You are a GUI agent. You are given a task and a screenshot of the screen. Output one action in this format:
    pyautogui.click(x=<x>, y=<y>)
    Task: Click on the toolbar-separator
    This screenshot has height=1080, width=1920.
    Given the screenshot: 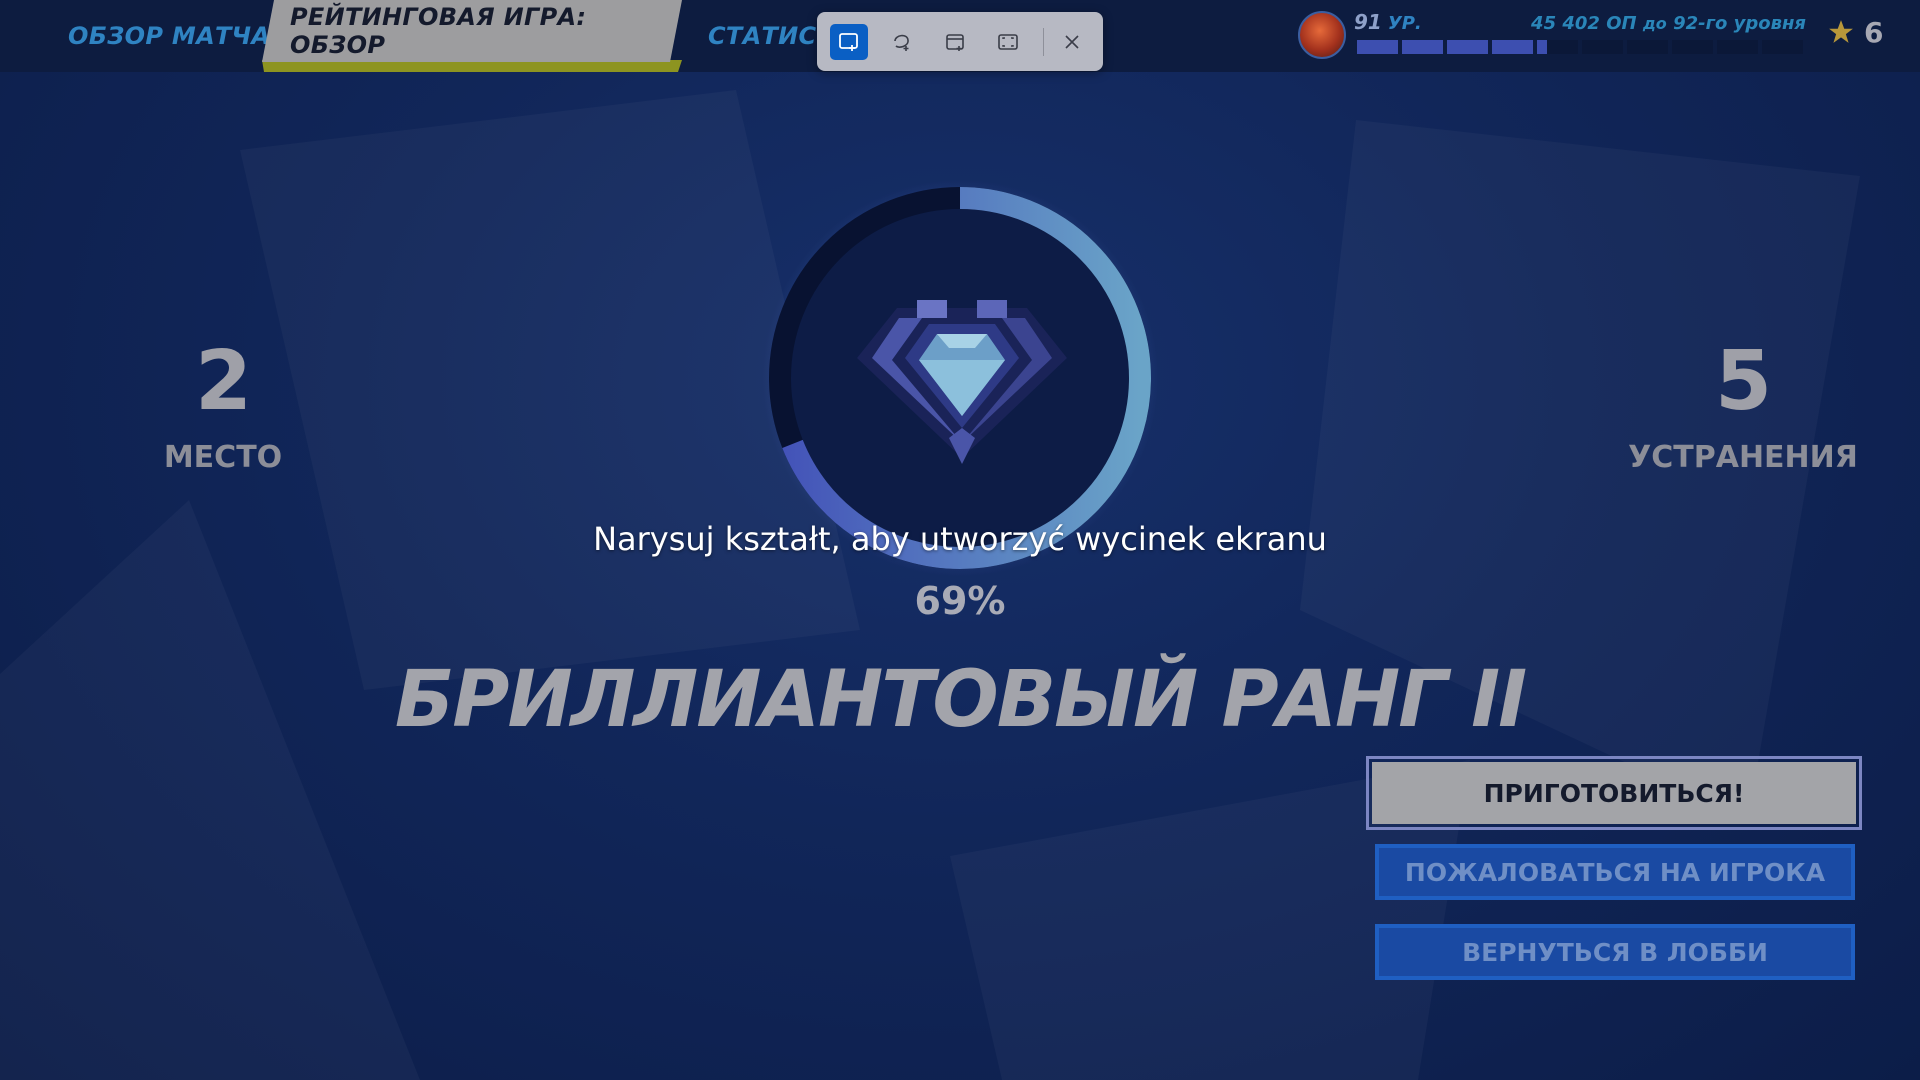 What is the action you would take?
    pyautogui.click(x=1043, y=42)
    